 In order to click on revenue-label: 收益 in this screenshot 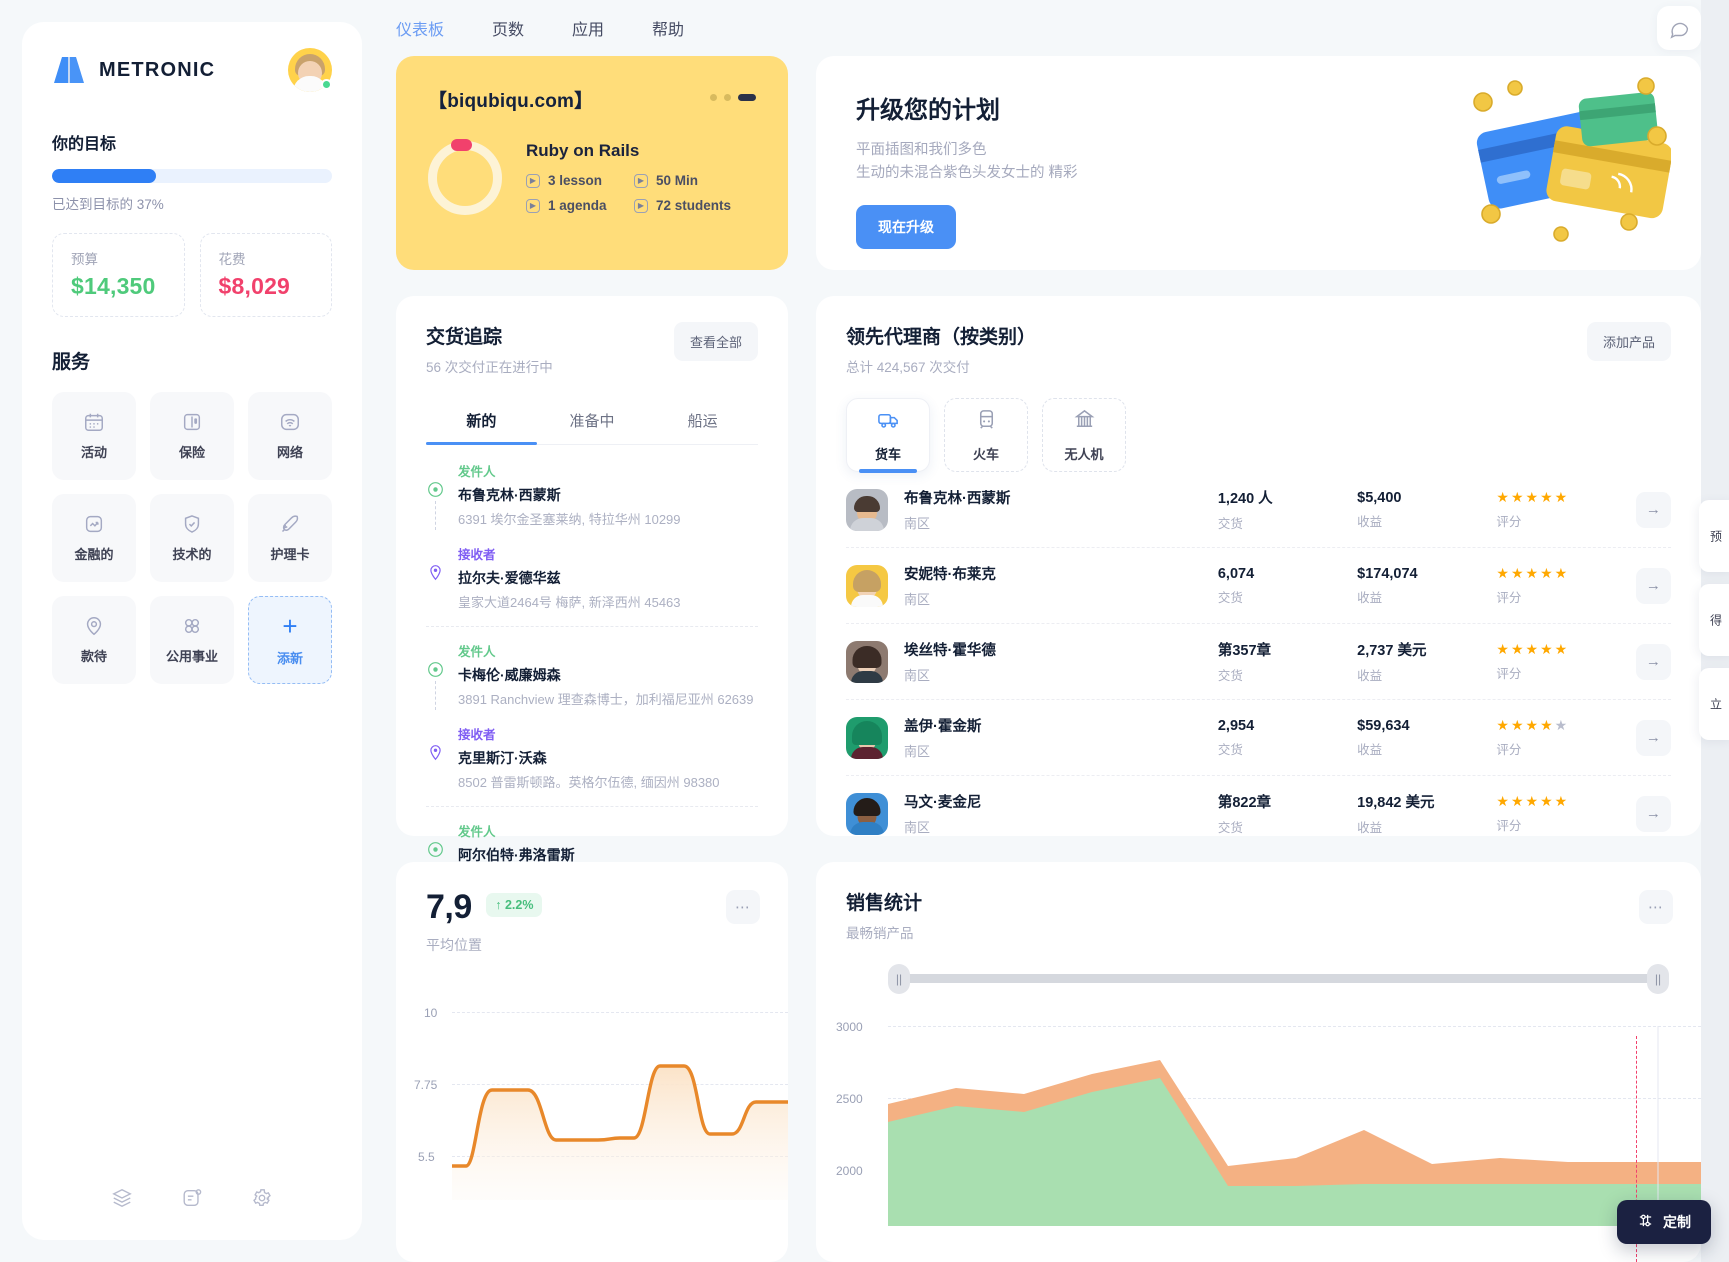, I will do `click(1370, 828)`.